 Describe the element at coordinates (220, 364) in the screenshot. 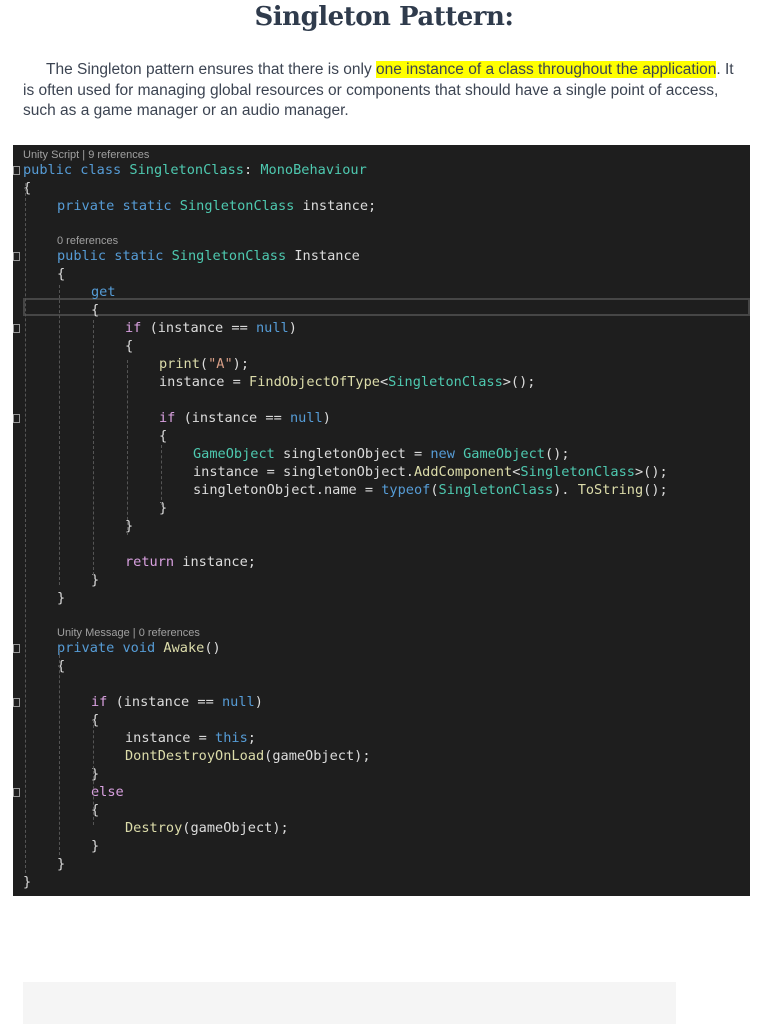

I see `code-token: "A"` at that location.